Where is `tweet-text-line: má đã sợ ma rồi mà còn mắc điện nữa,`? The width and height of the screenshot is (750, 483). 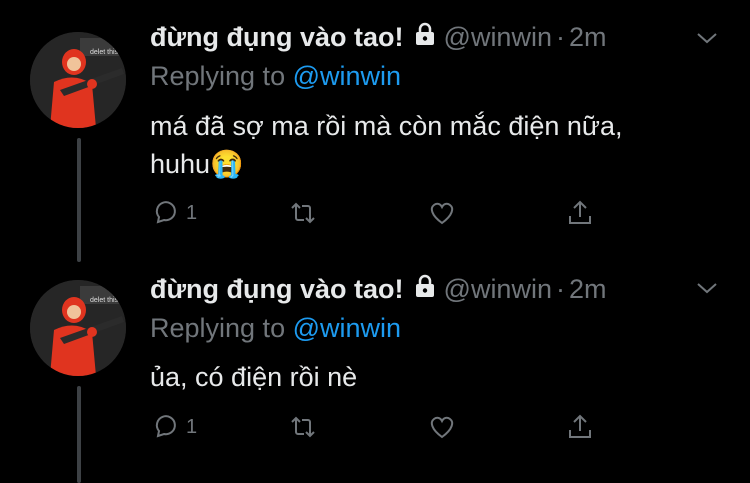
tweet-text-line: má đã sợ ma rồi mà còn mắc điện nữa, is located at coordinates (386, 126).